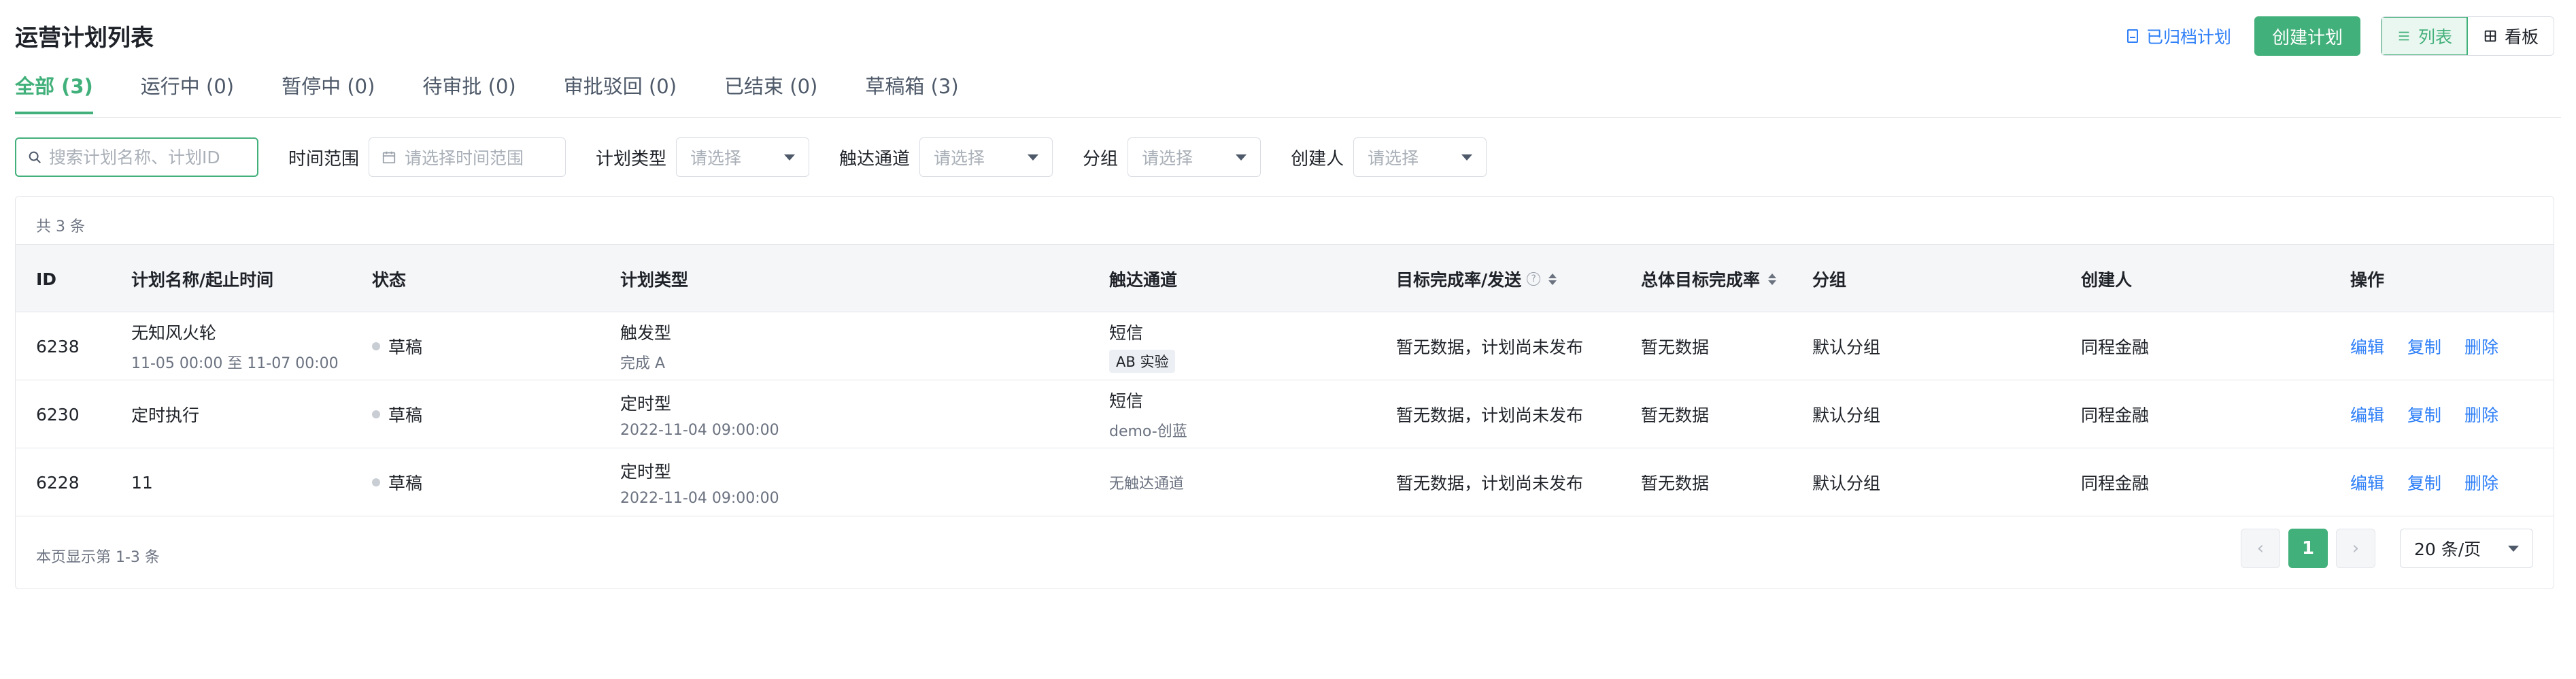  I want to click on channel-name: 短信, so click(1126, 333).